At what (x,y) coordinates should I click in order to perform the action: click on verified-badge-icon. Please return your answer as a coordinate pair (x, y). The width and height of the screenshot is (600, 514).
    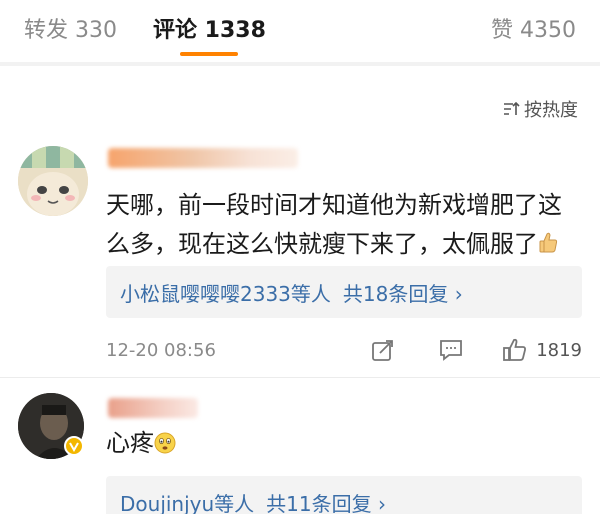
    Looking at the image, I should click on (74, 446).